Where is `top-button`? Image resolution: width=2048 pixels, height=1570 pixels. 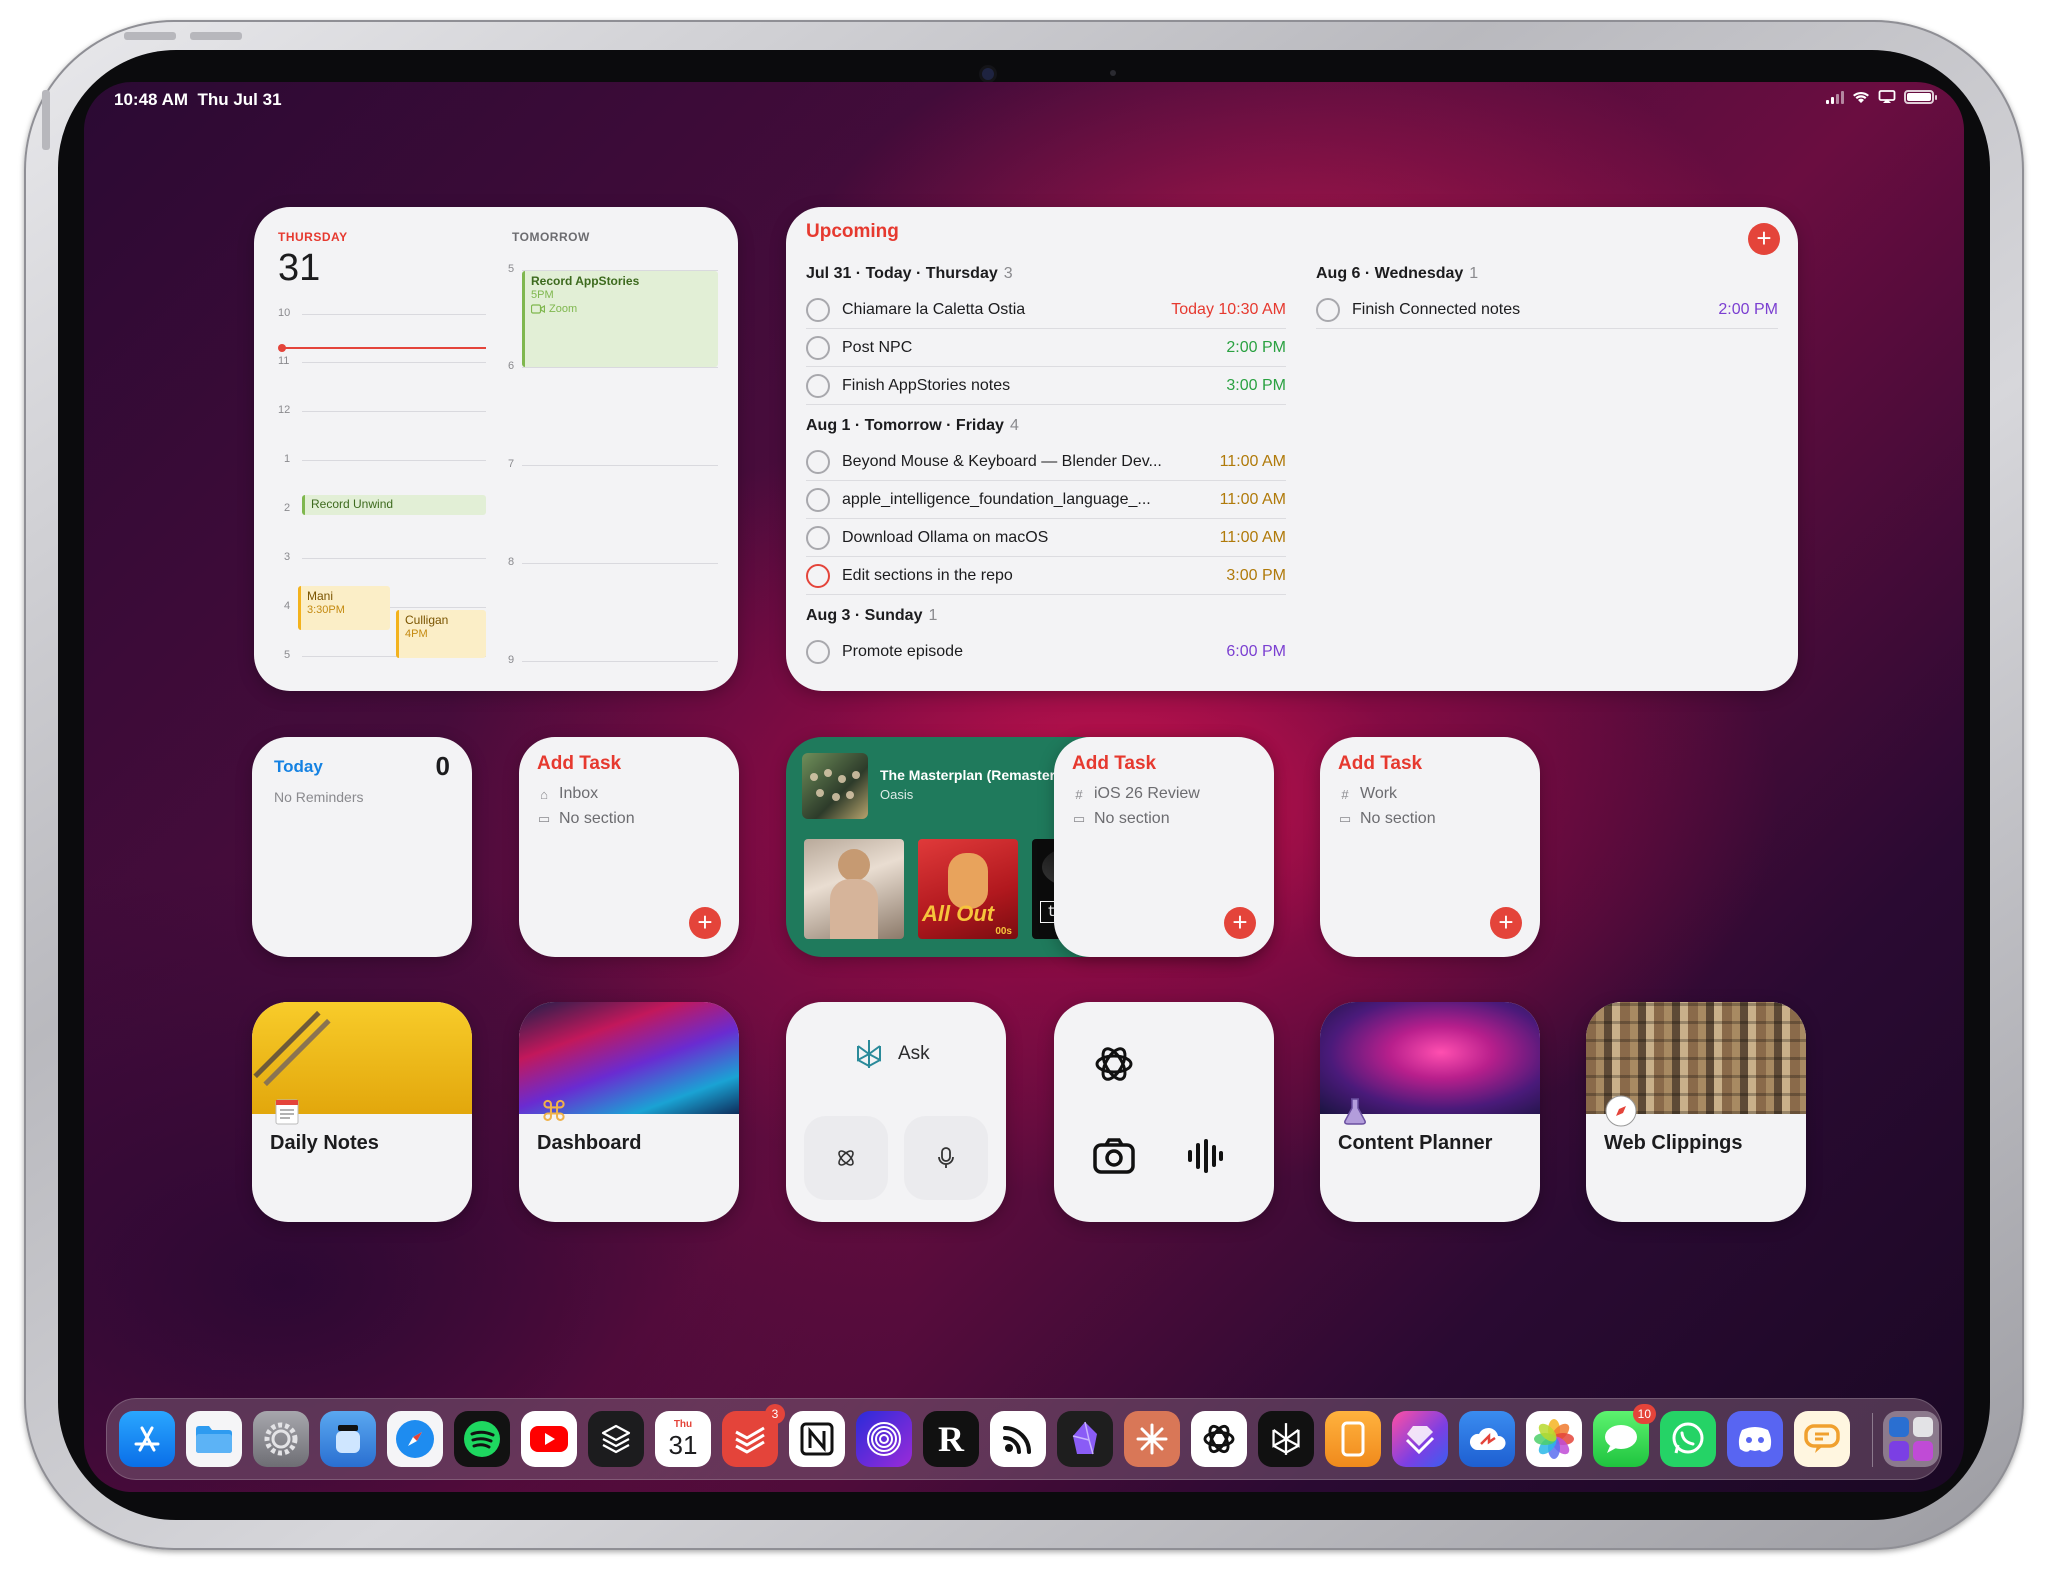 top-button is located at coordinates (46, 120).